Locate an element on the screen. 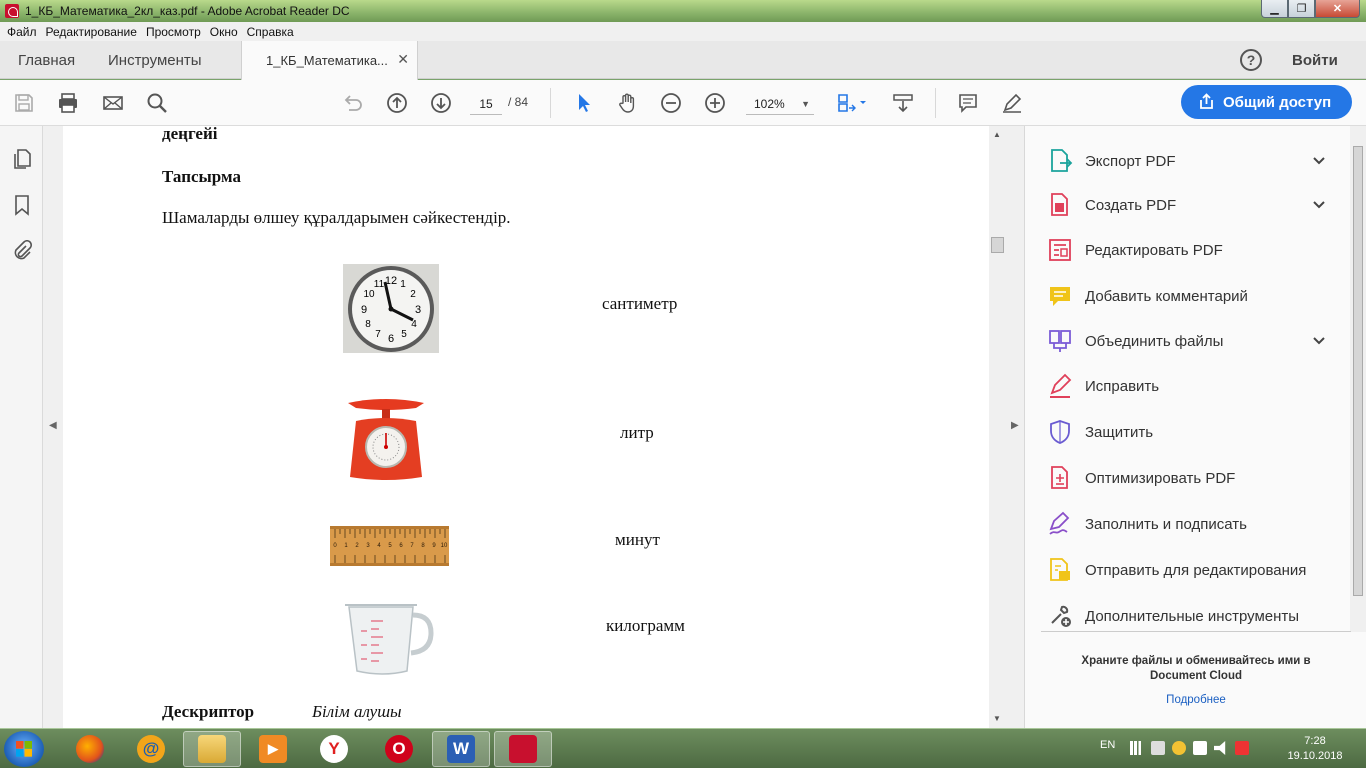 The width and height of the screenshot is (1366, 768). kitchen-scale-image is located at coordinates (386, 439).